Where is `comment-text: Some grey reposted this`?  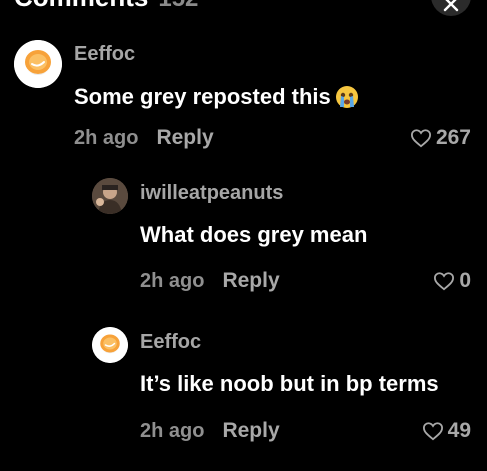
comment-text: Some grey reposted this is located at coordinates (216, 97).